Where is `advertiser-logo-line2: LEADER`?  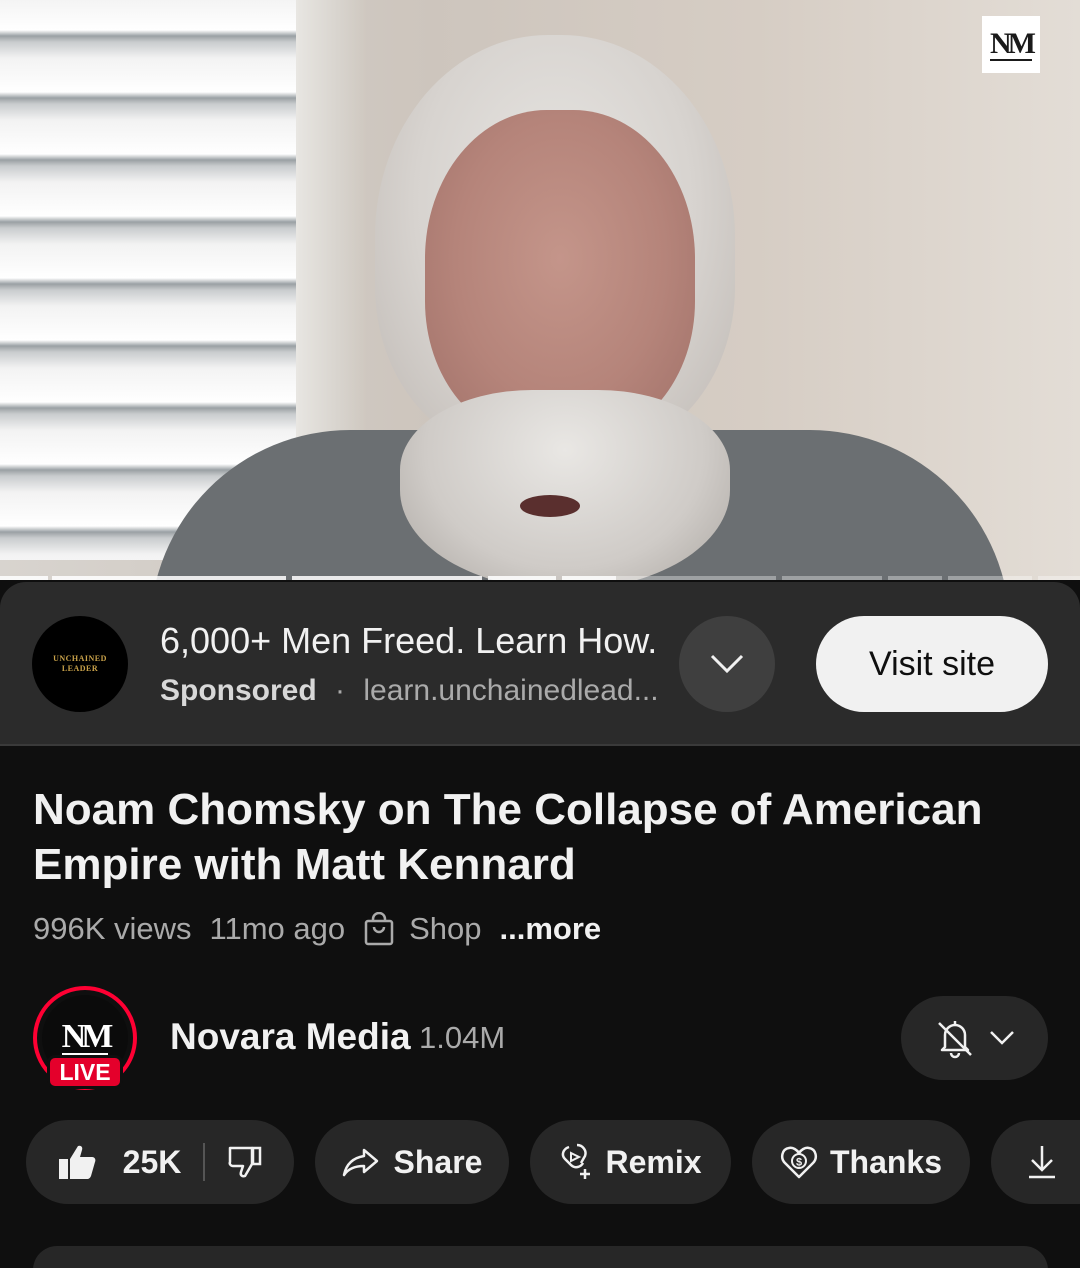 advertiser-logo-line2: LEADER is located at coordinates (80, 668).